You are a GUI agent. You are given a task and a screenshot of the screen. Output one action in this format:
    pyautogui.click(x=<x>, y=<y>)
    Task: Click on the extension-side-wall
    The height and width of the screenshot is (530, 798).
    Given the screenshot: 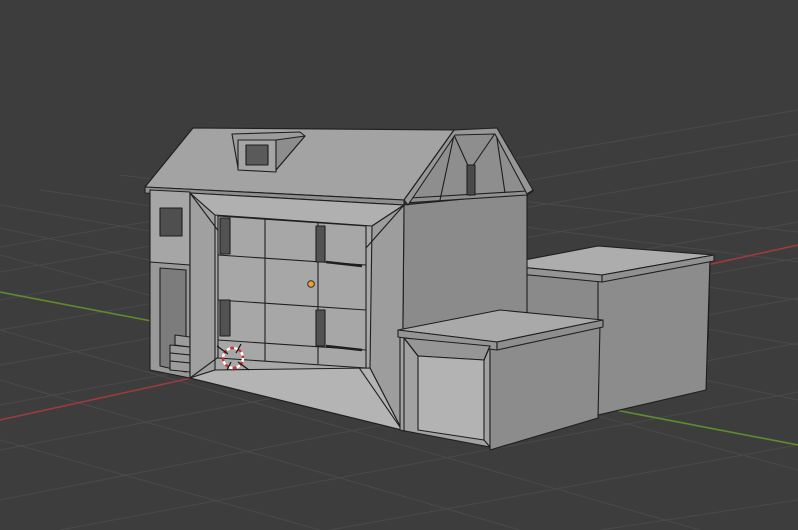 What is the action you would take?
    pyautogui.click(x=654, y=336)
    